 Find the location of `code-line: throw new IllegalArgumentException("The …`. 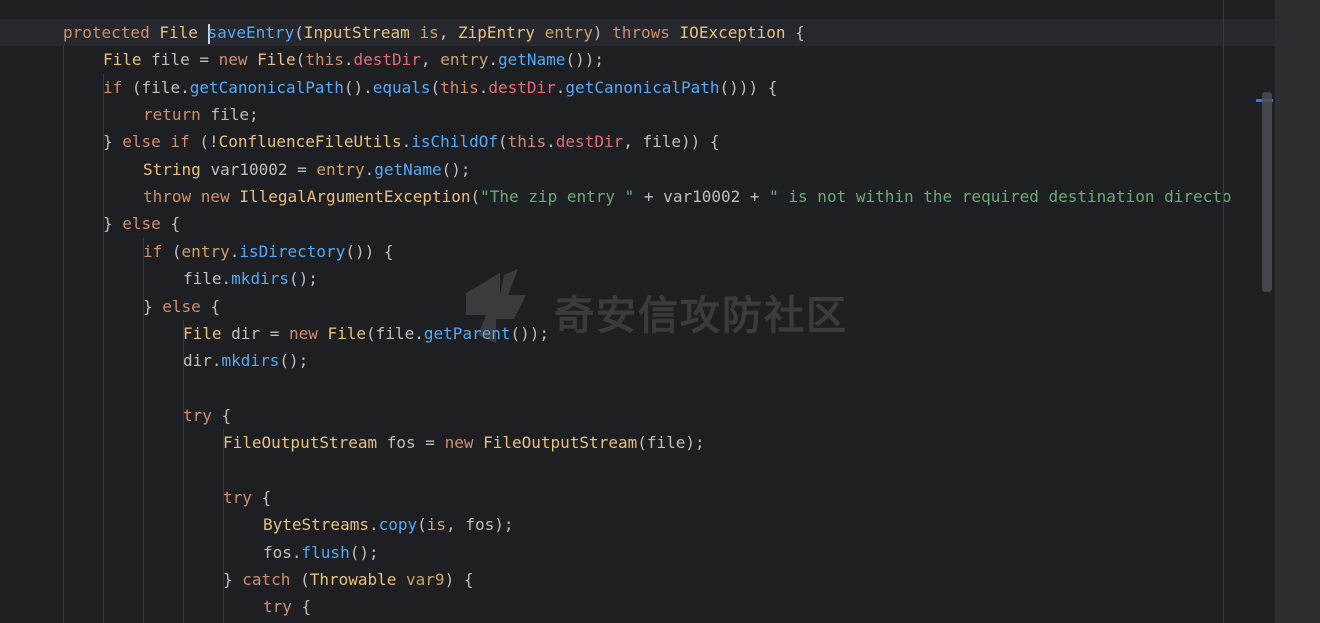

code-line: throw new IllegalArgumentException("The … is located at coordinates (687, 196).